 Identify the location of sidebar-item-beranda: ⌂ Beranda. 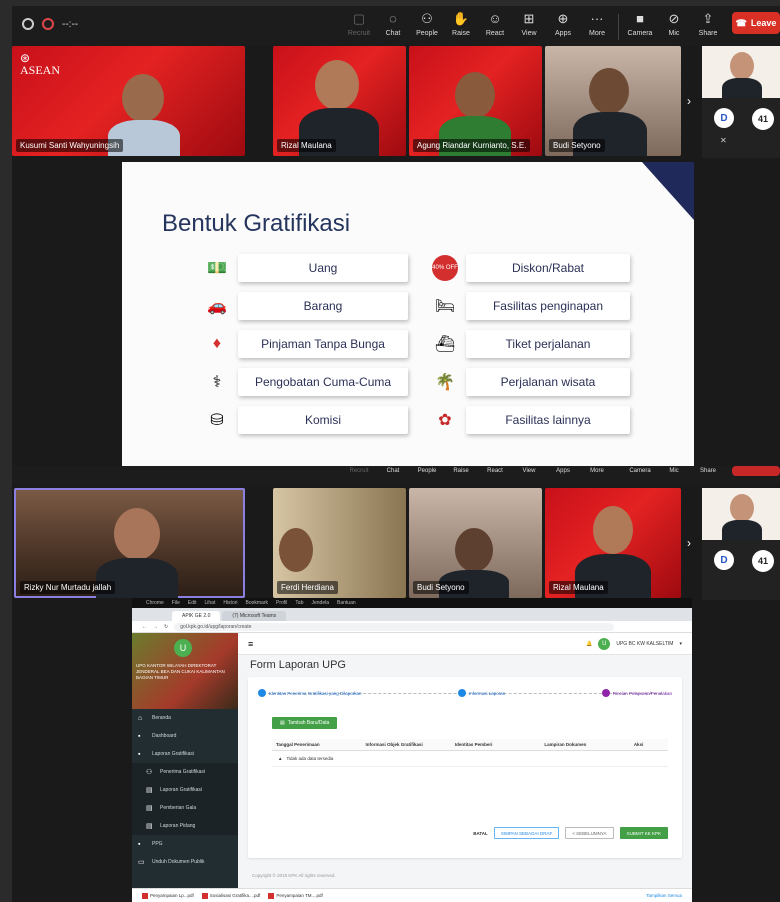
(185, 718).